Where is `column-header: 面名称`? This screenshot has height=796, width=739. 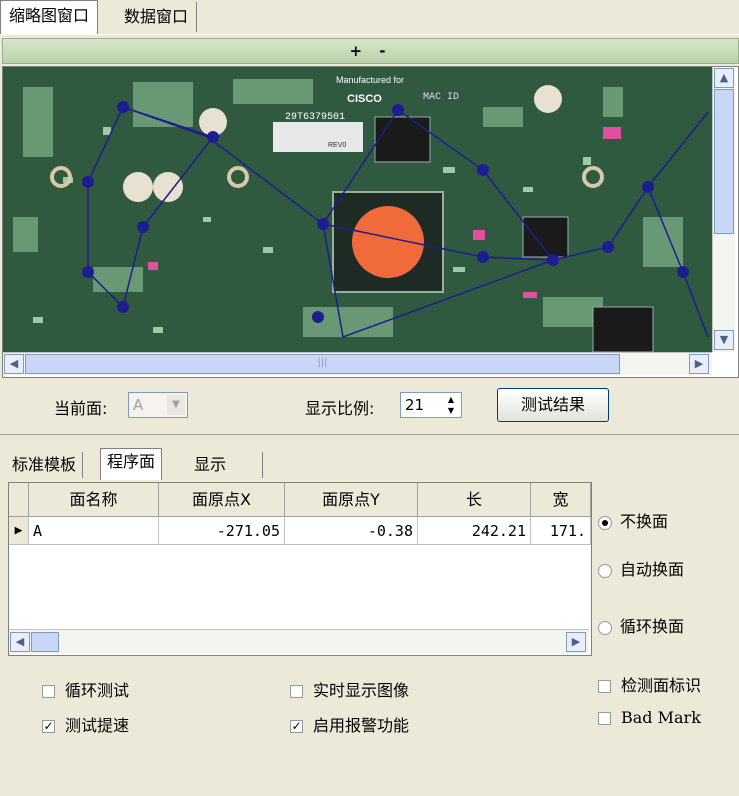
column-header: 面名称 is located at coordinates (94, 500).